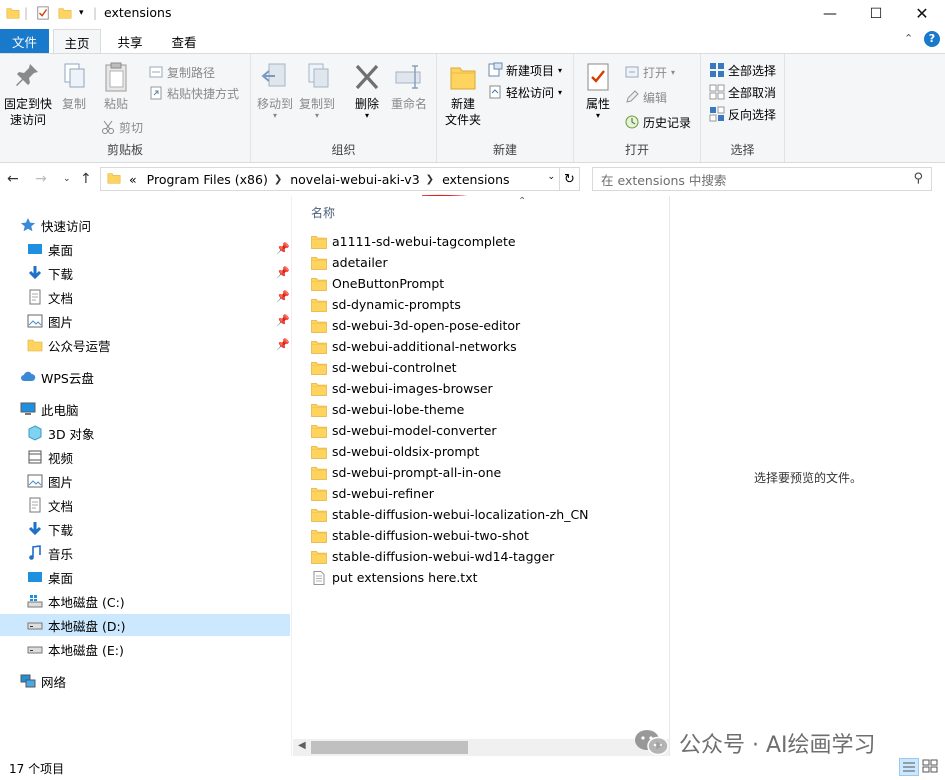 This screenshot has height=780, width=945. I want to click on new-folder-quick-icon, so click(65, 13).